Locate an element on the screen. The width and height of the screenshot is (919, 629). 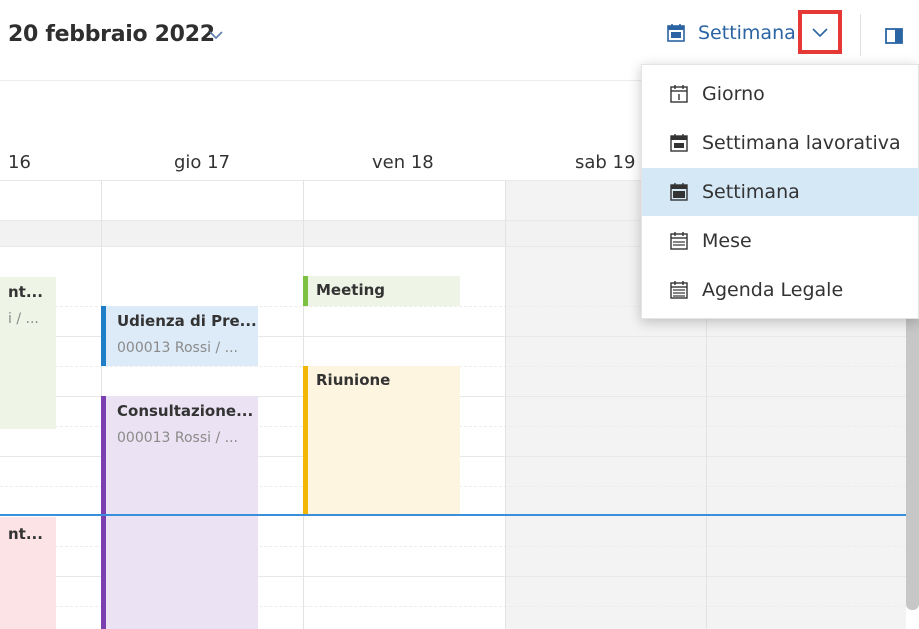
event-riunione: Riunione is located at coordinates (381, 441).